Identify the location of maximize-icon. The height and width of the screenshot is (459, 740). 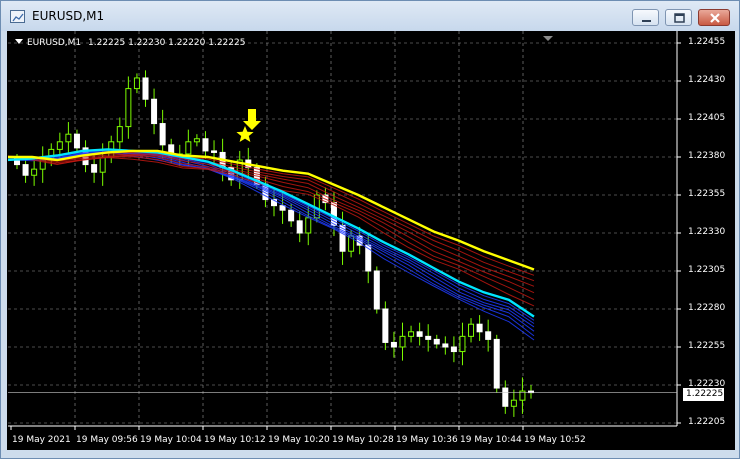
(679, 18).